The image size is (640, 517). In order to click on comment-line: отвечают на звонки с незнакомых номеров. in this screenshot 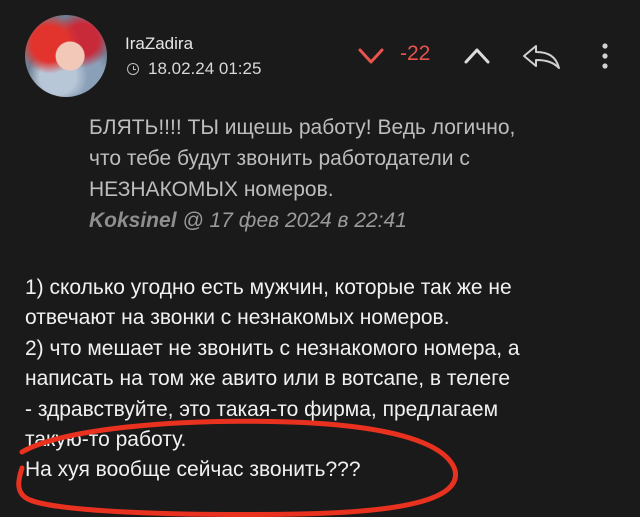, I will do `click(237, 318)`.